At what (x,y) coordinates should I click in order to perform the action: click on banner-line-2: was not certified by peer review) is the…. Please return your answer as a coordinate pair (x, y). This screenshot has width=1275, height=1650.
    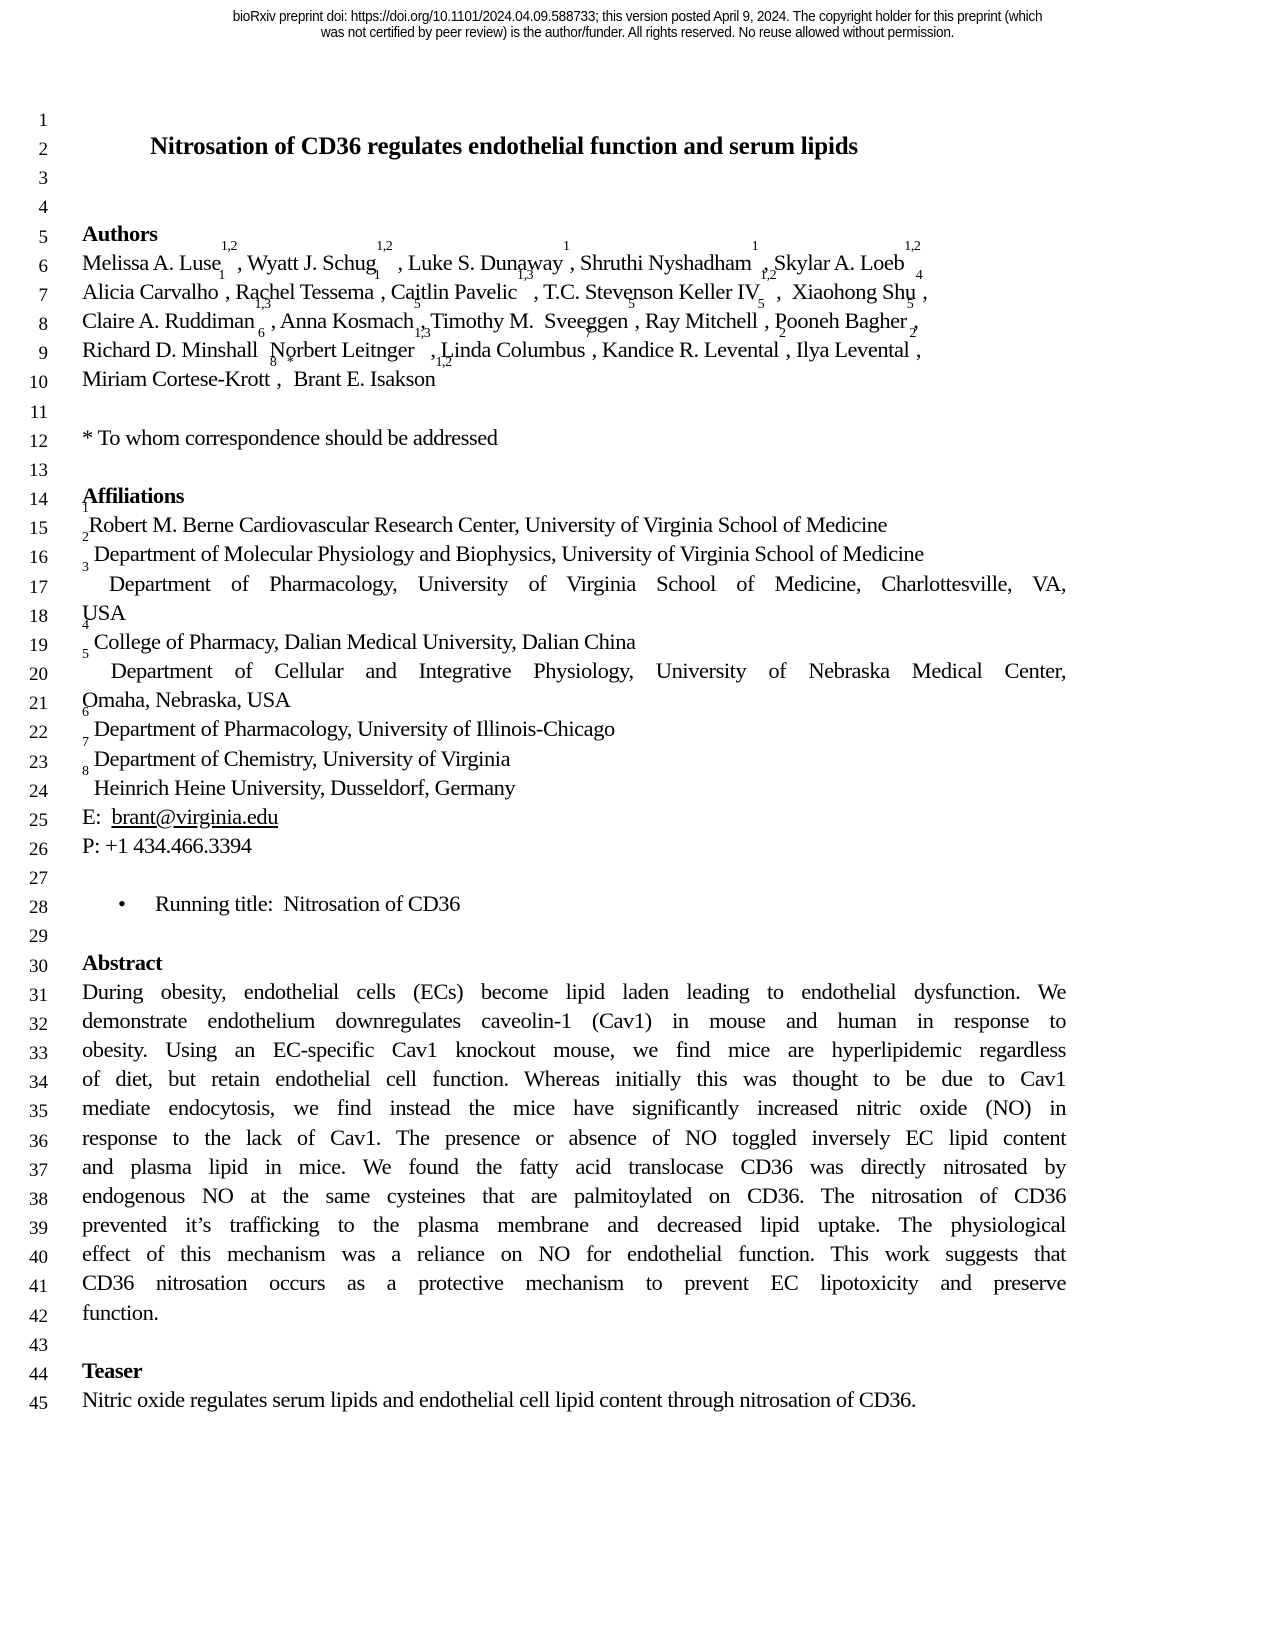
    Looking at the image, I should click on (637, 32).